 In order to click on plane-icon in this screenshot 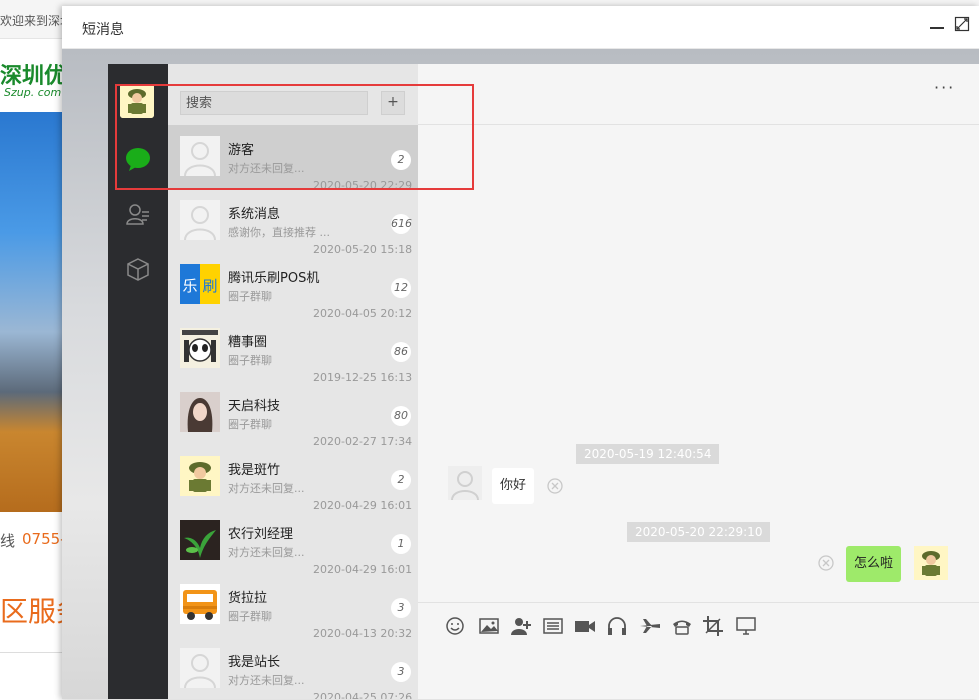, I will do `click(650, 626)`.